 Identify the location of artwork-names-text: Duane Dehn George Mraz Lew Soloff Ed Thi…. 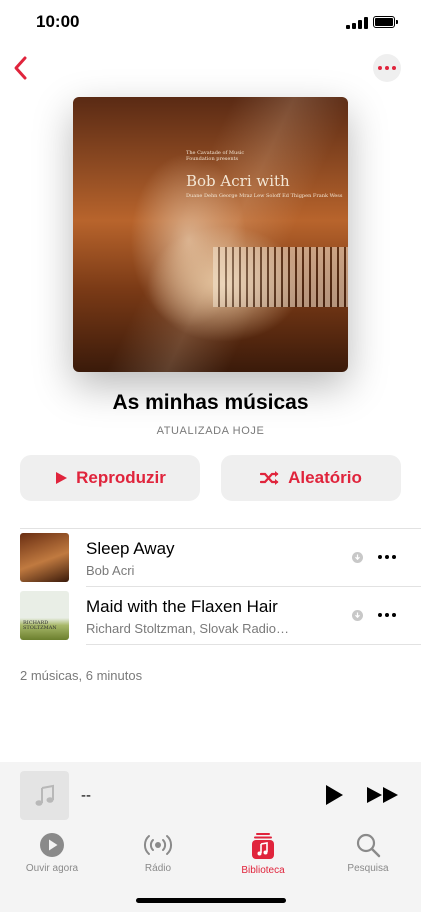
(264, 196).